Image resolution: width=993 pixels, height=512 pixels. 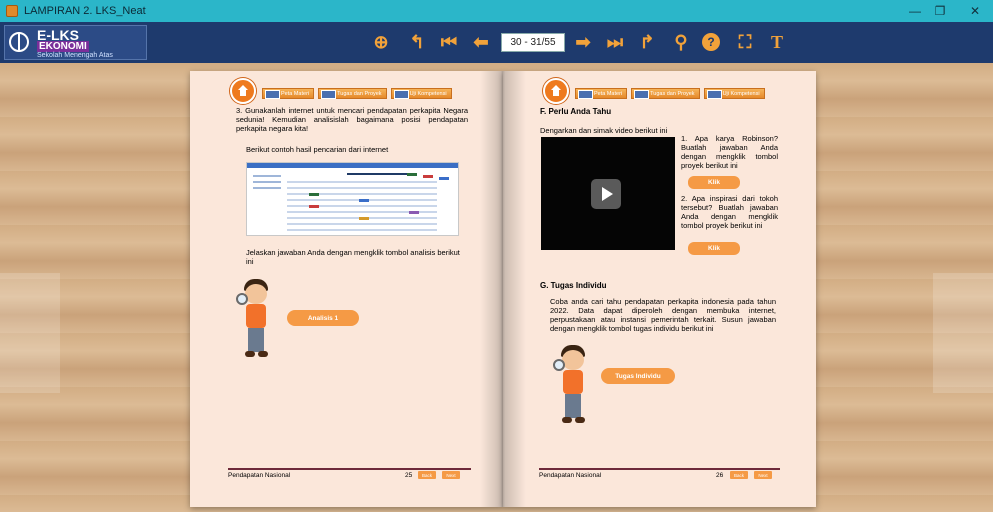 I want to click on logo-subject: EKONOMI, so click(x=63, y=46).